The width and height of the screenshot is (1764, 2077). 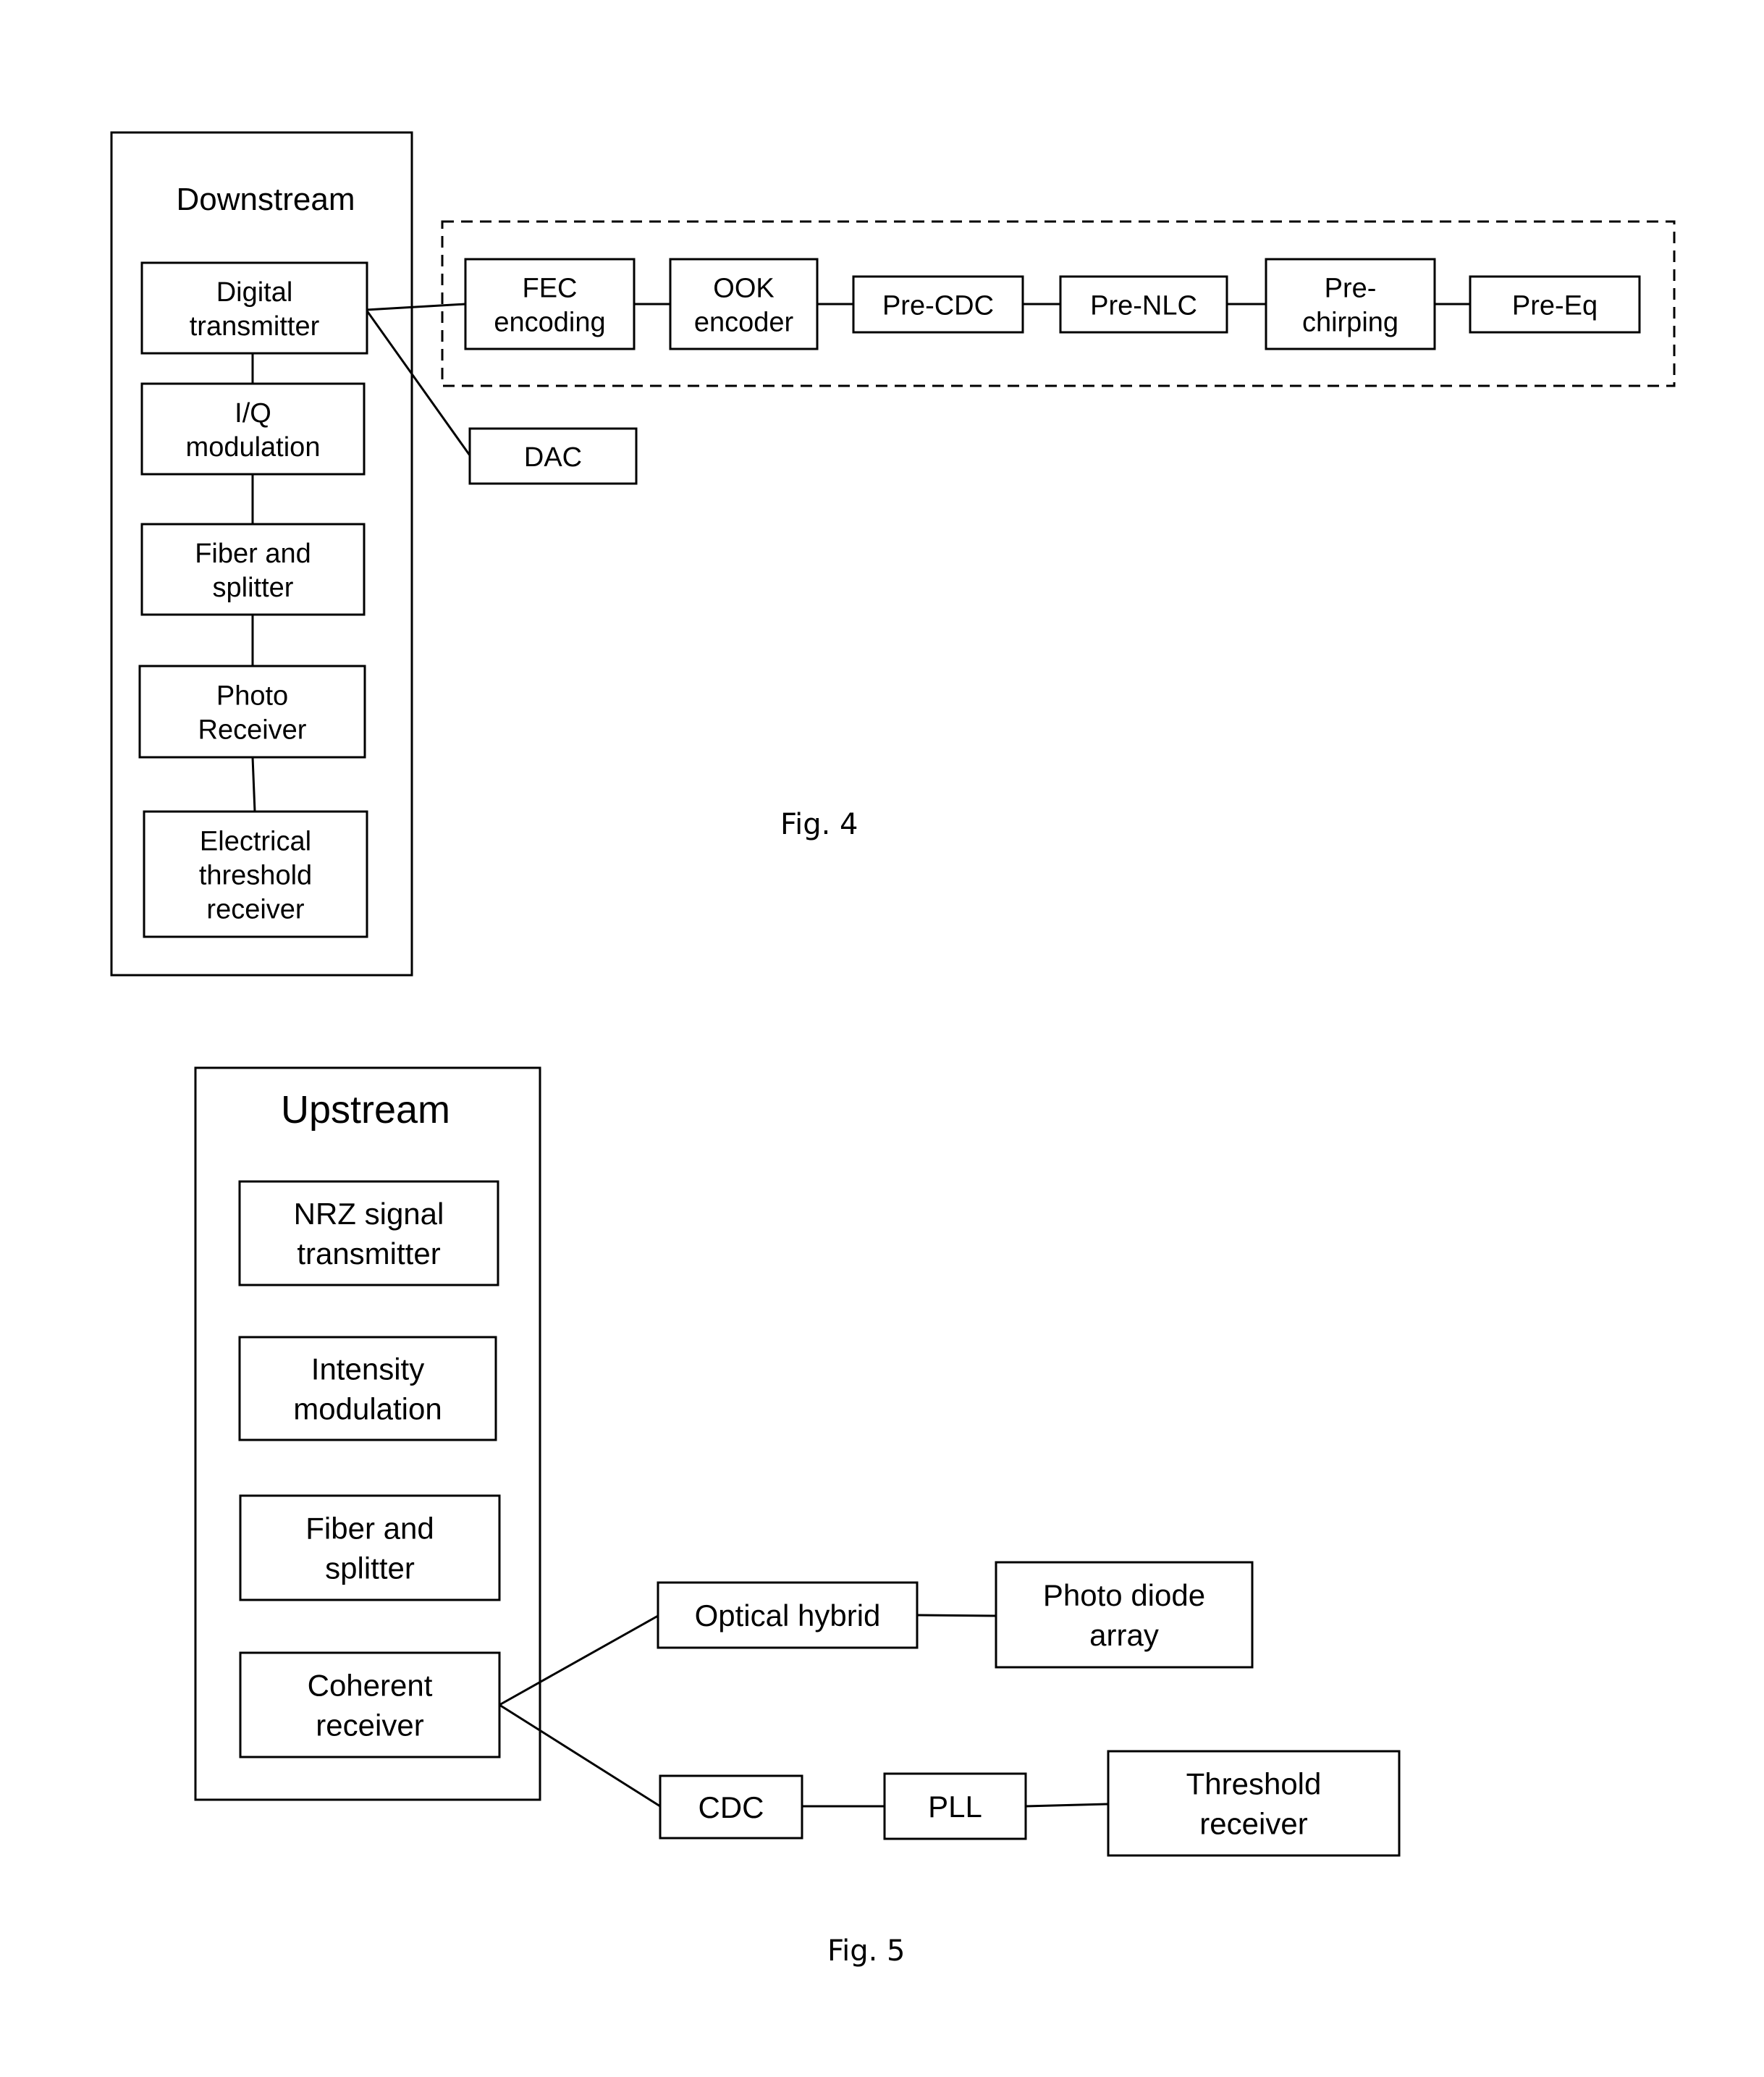 What do you see at coordinates (1350, 323) in the screenshot?
I see `pre-chirping-label-line: chirping` at bounding box center [1350, 323].